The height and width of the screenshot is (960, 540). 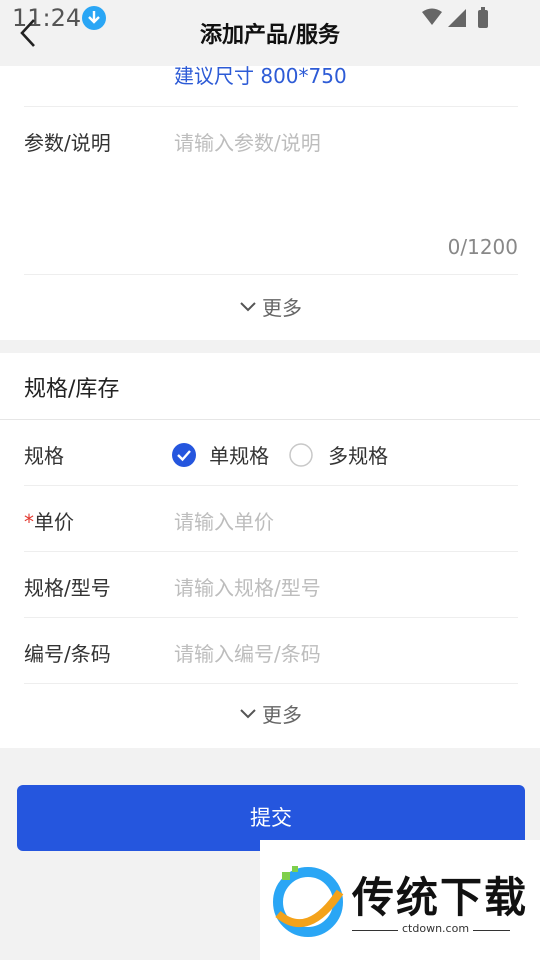 I want to click on barcode-field: 编号/条码 请输入编号/条码, so click(x=271, y=651).